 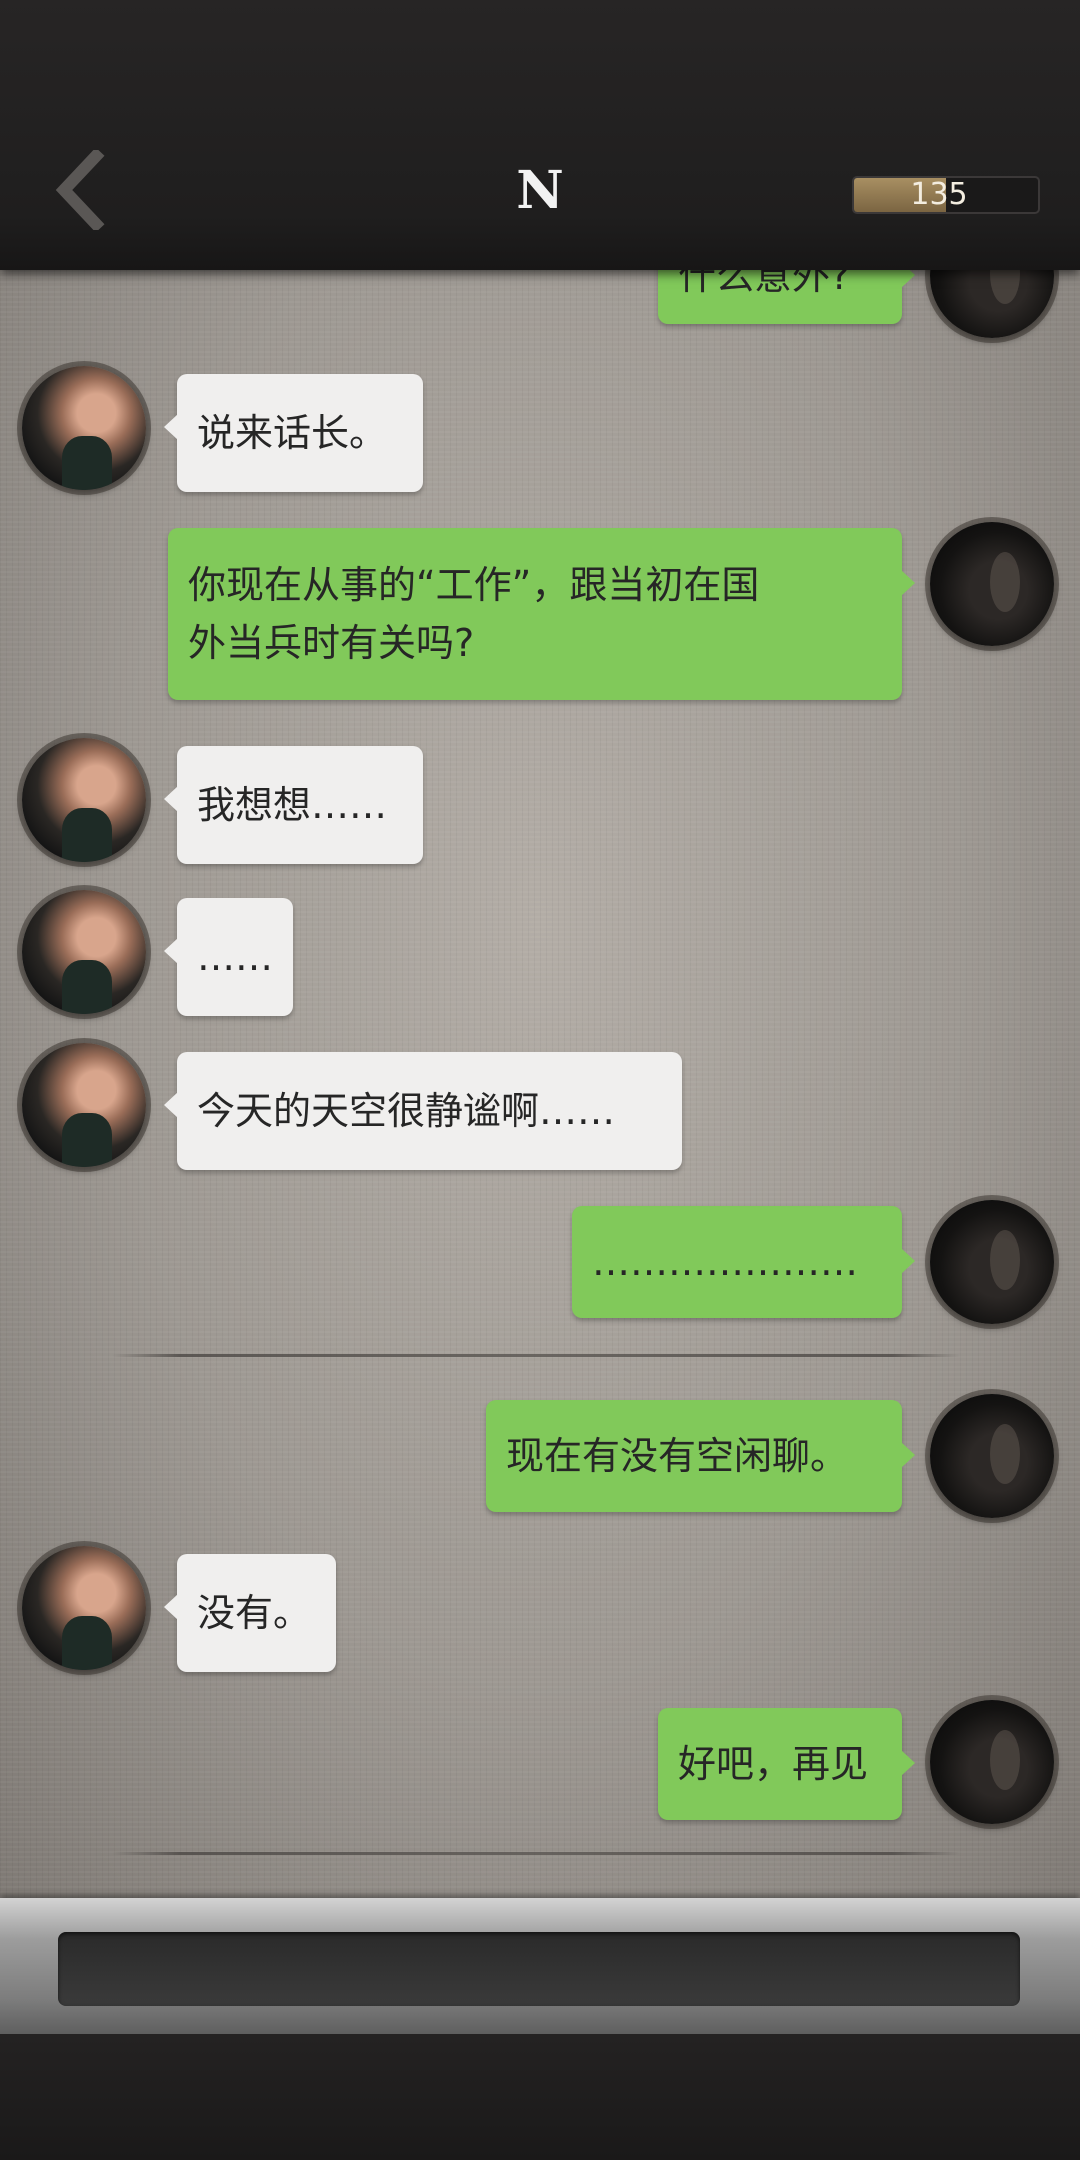 I want to click on energy-meter: 135, so click(x=946, y=195).